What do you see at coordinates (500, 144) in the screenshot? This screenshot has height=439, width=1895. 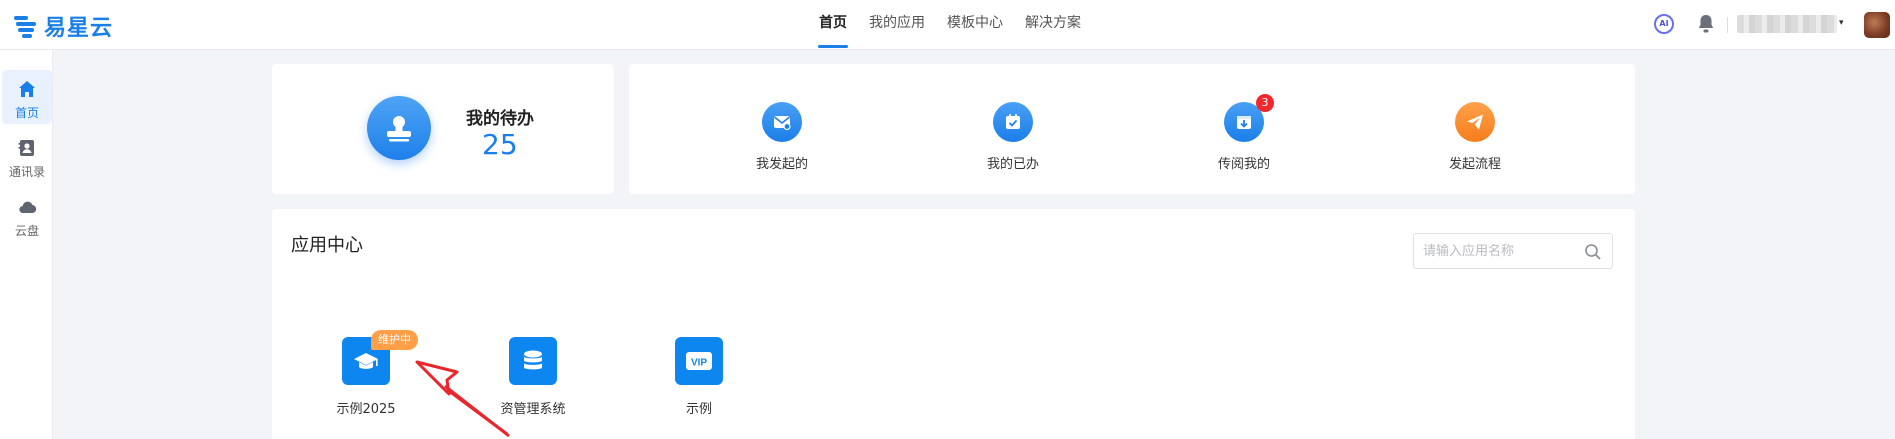 I see `todo-count: 25` at bounding box center [500, 144].